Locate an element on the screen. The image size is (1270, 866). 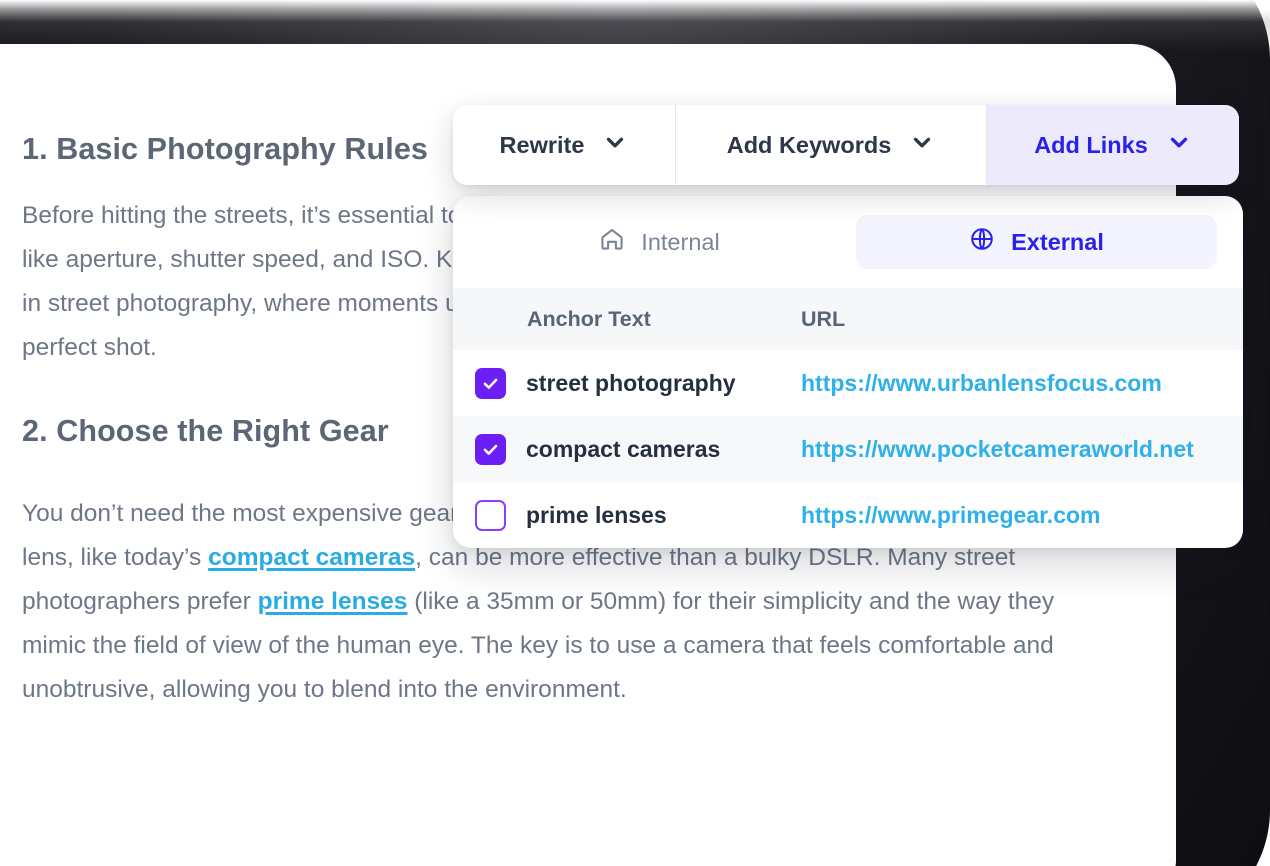
cell-url: https://www.urbanlensfocus.com is located at coordinates (1022, 383).